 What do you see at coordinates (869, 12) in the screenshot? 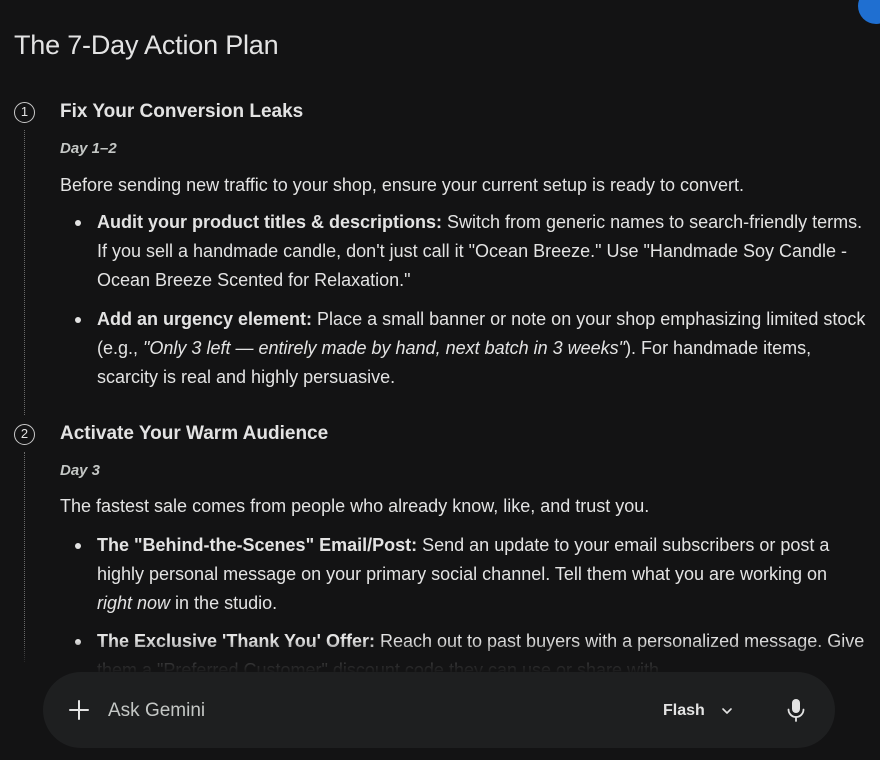
I see `avatar` at bounding box center [869, 12].